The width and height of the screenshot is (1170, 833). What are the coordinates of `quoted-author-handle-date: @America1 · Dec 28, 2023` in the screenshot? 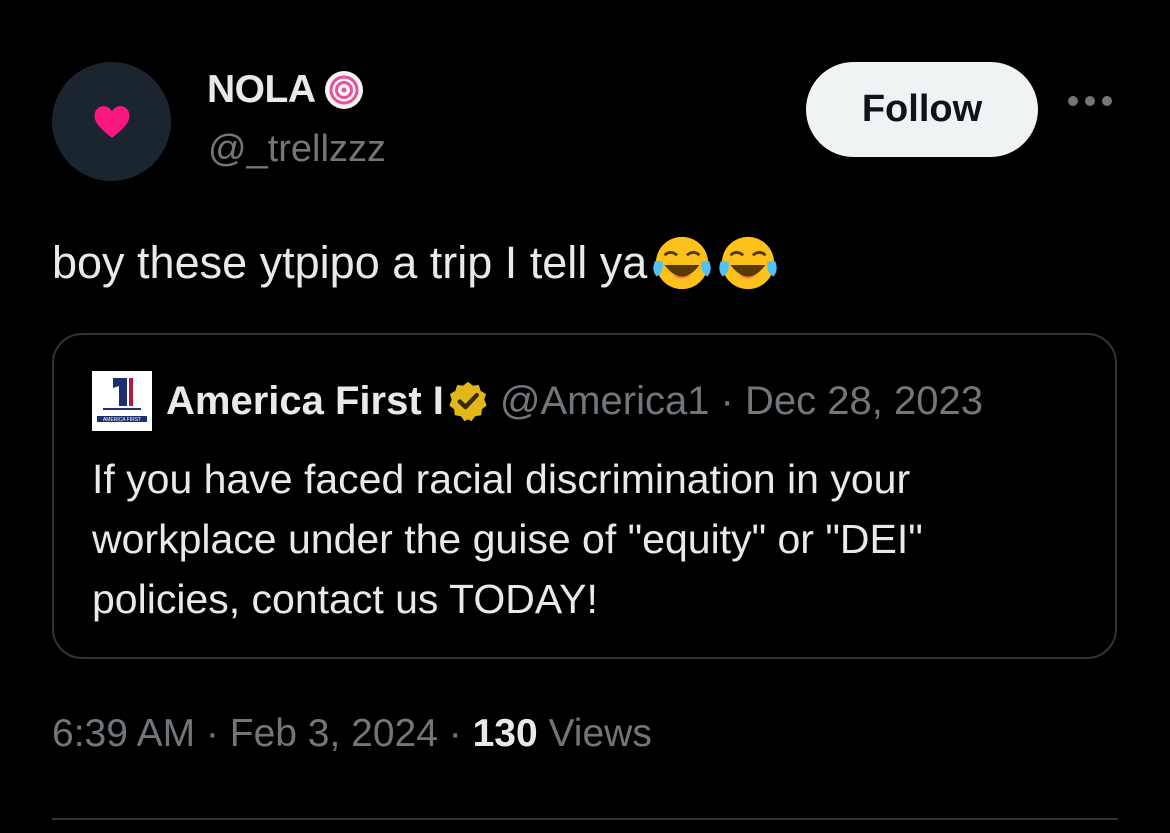 It's located at (741, 401).